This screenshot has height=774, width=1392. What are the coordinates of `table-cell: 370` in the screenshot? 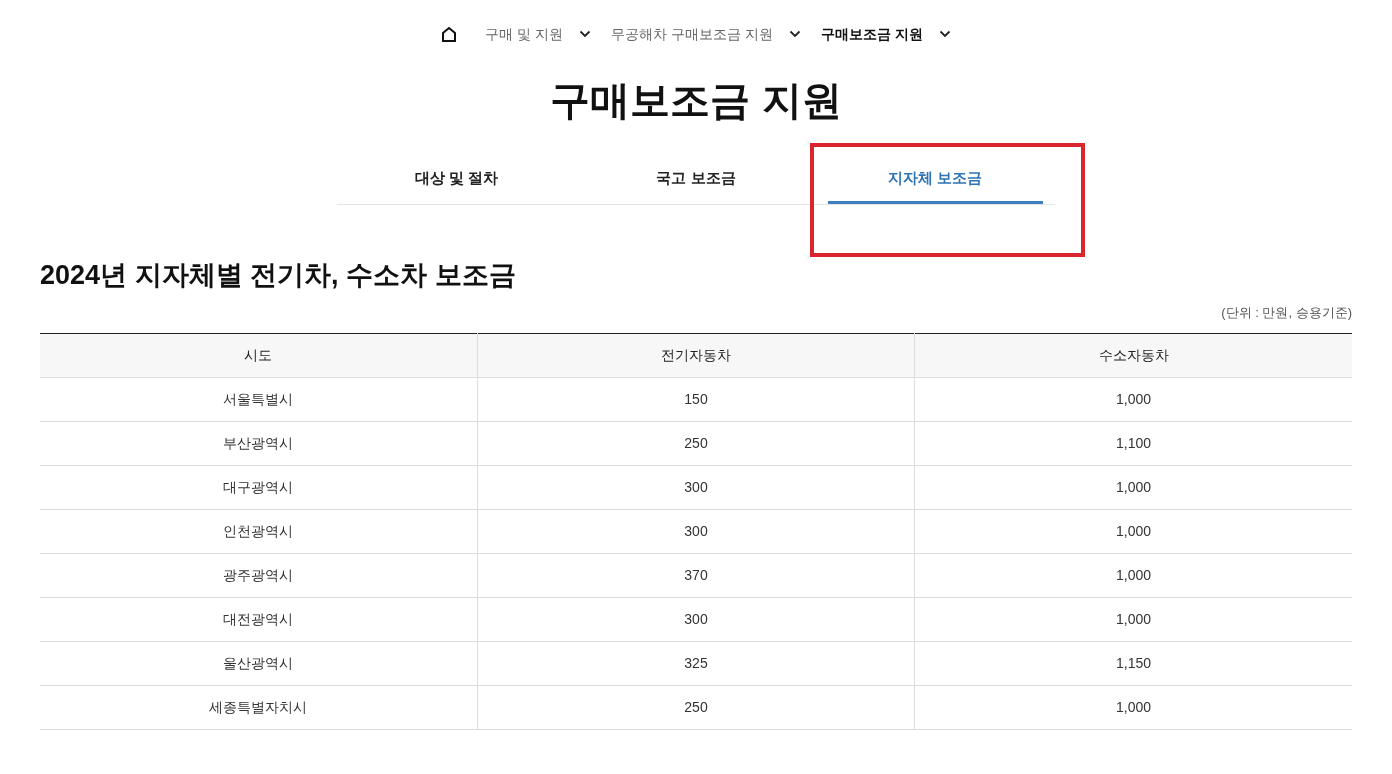 It's located at (696, 575).